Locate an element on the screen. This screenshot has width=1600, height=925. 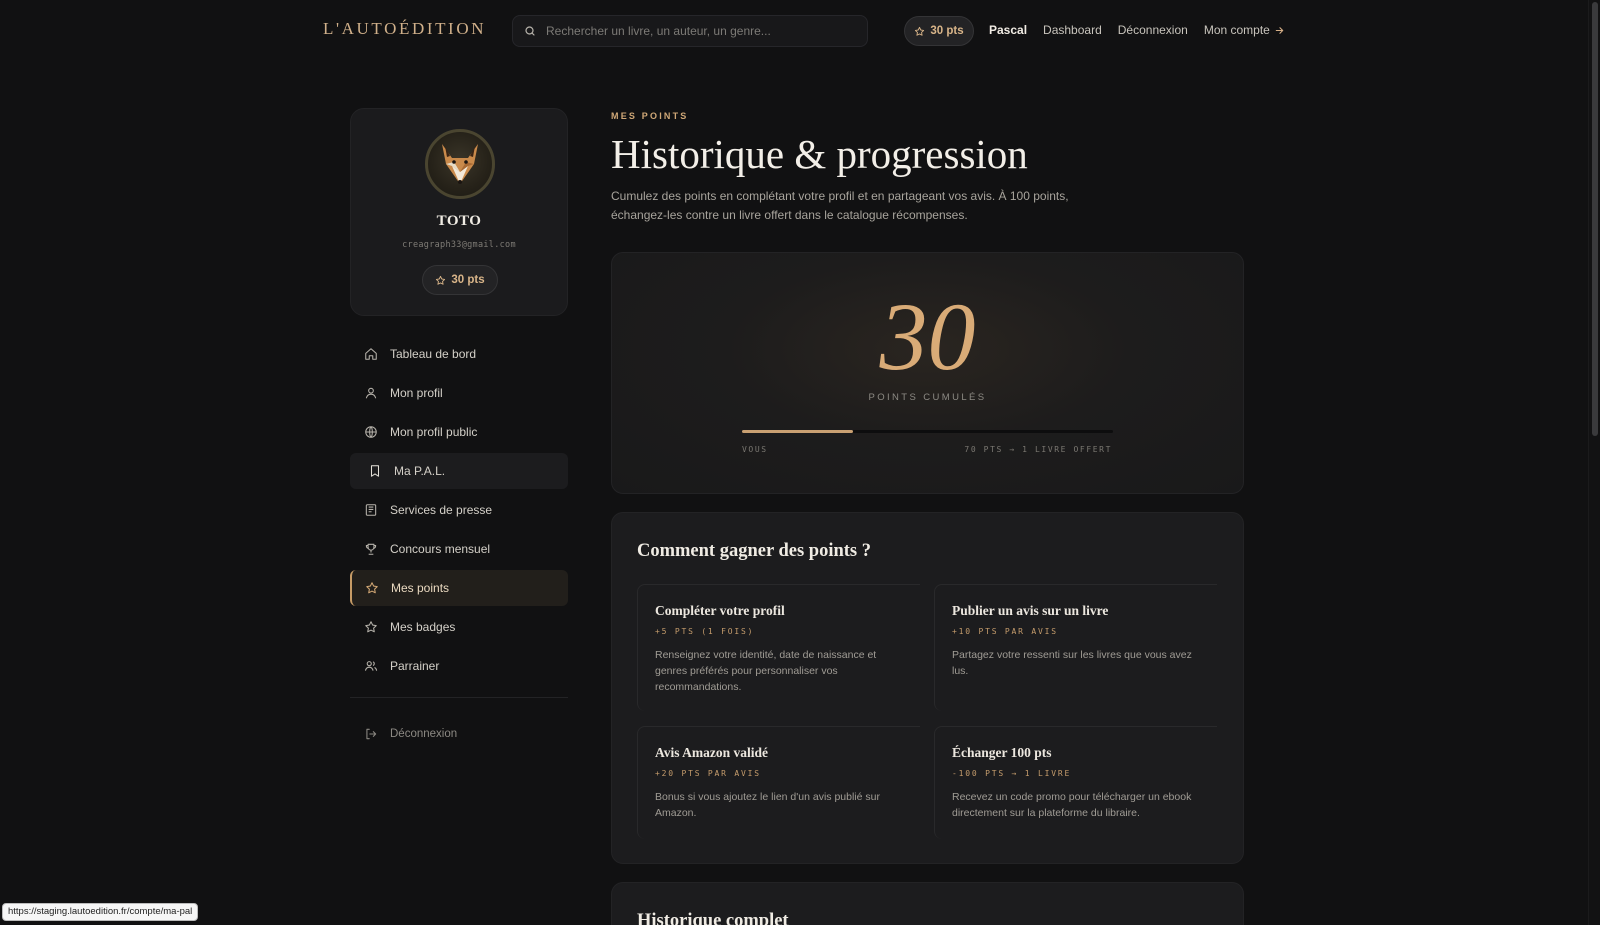
profile-name: TOTO is located at coordinates (459, 221).